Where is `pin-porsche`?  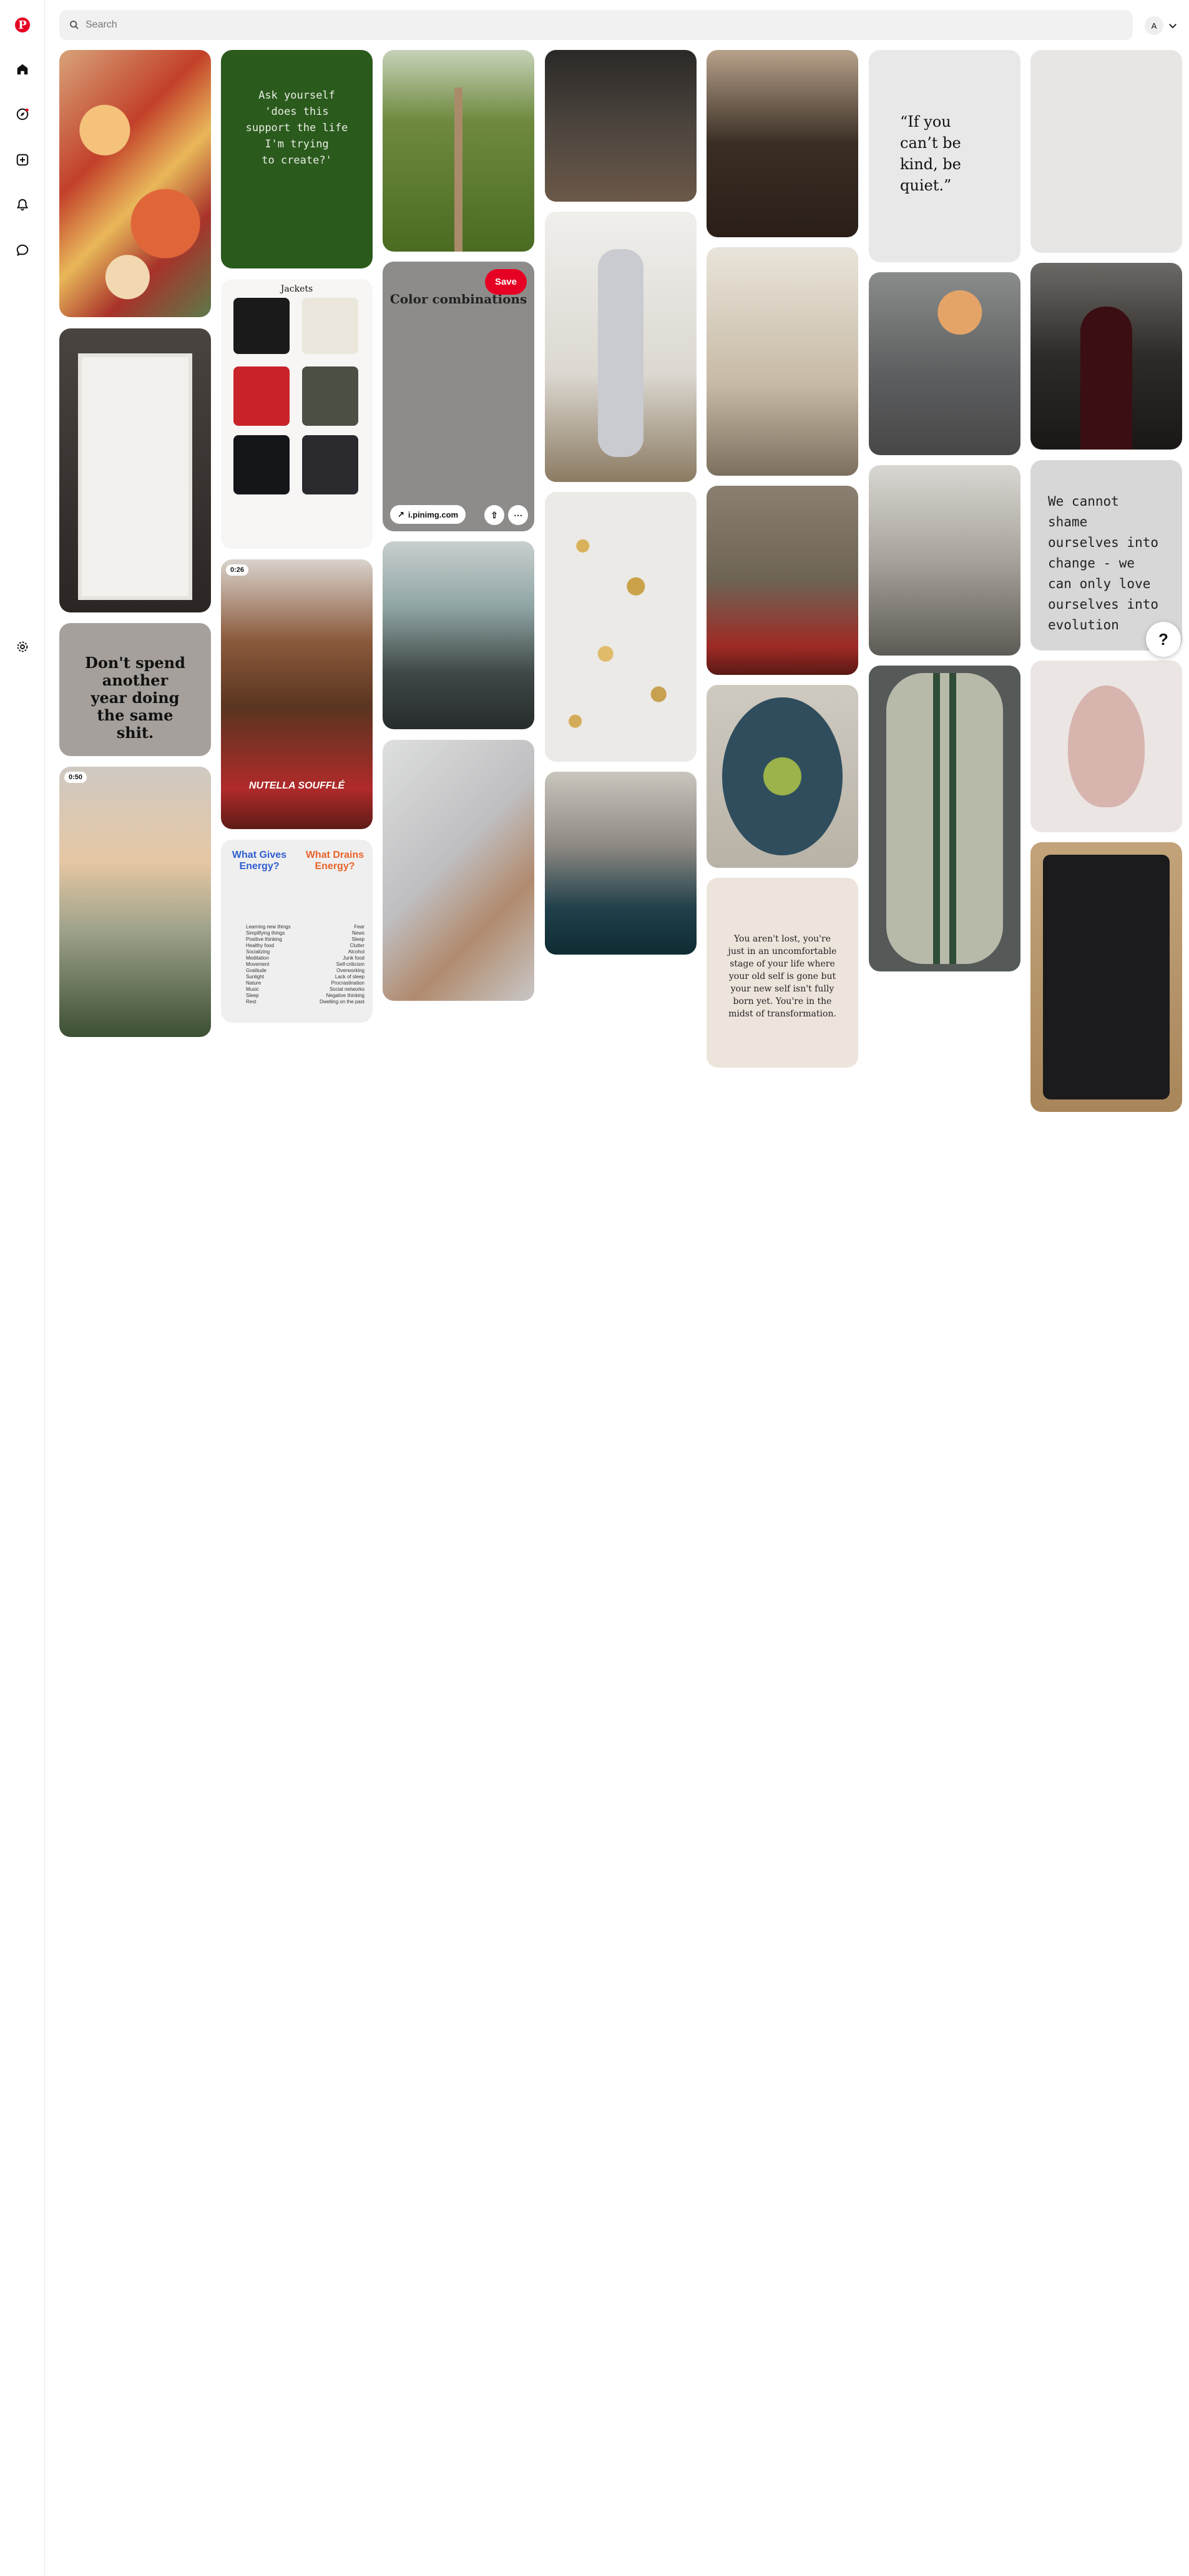
pin-porsche is located at coordinates (944, 818).